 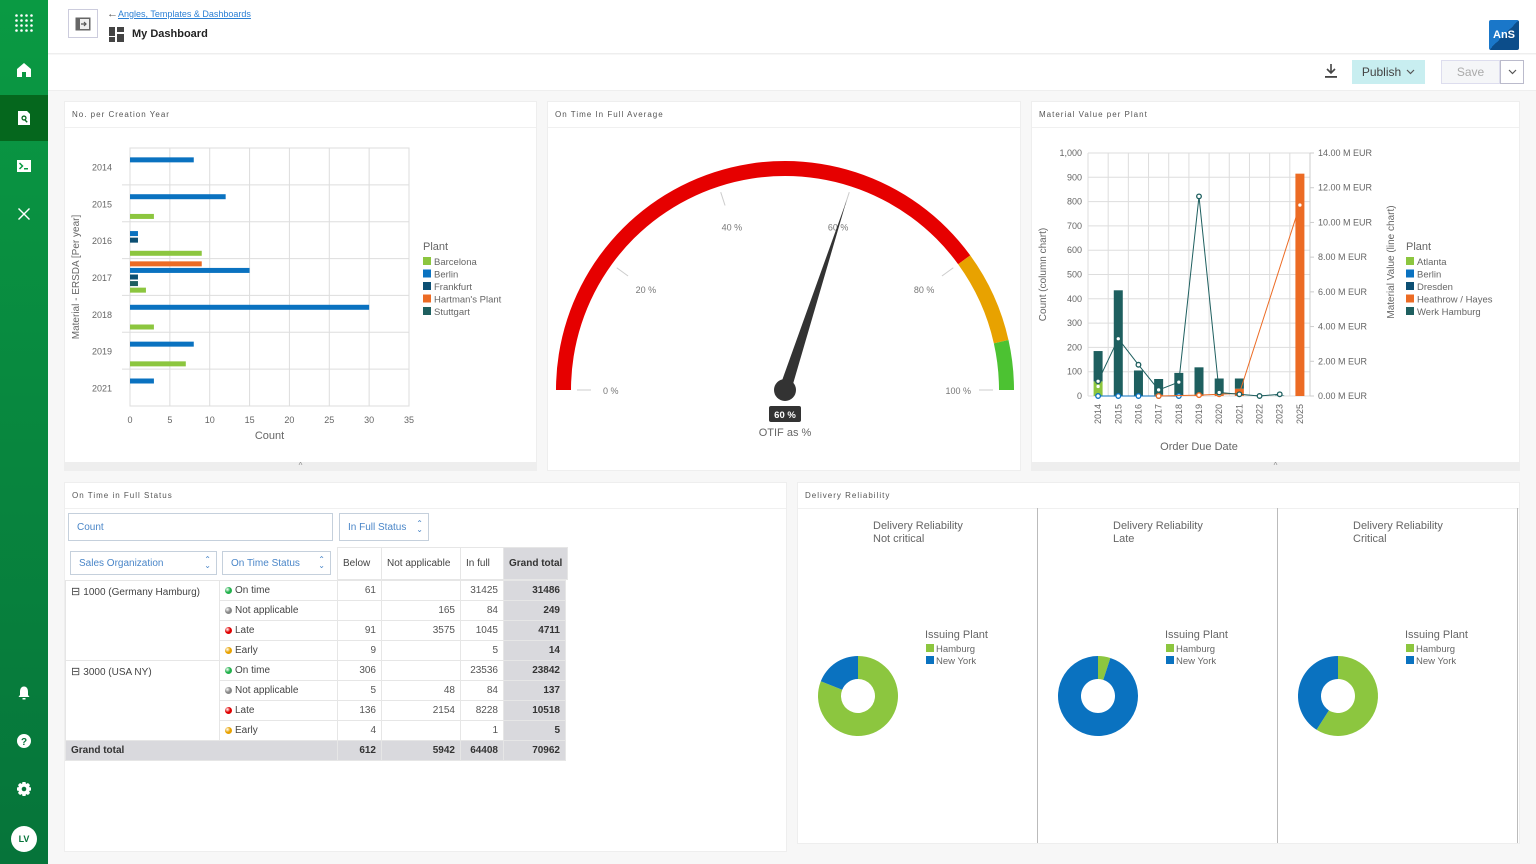 What do you see at coordinates (482, 670) in the screenshot?
I see `value-cell: 23536` at bounding box center [482, 670].